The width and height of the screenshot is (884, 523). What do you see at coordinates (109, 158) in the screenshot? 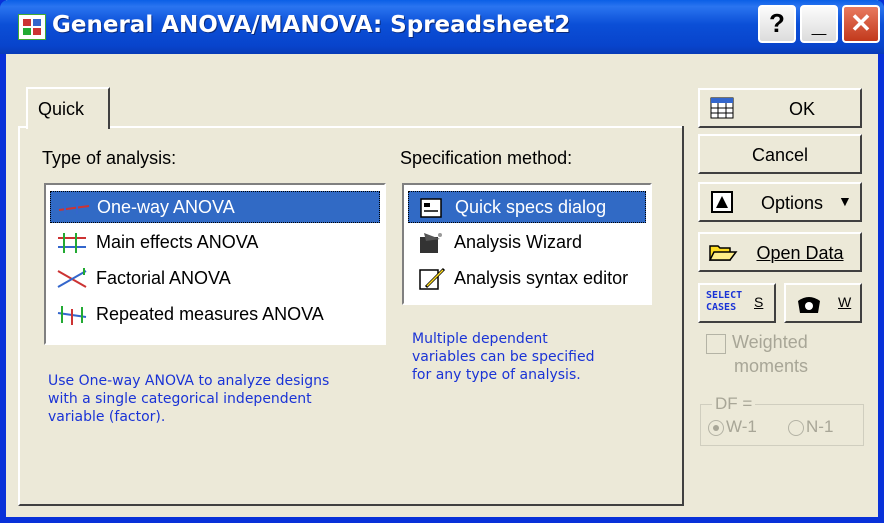
I see `type-of-analysis-label: Type of analysis:` at bounding box center [109, 158].